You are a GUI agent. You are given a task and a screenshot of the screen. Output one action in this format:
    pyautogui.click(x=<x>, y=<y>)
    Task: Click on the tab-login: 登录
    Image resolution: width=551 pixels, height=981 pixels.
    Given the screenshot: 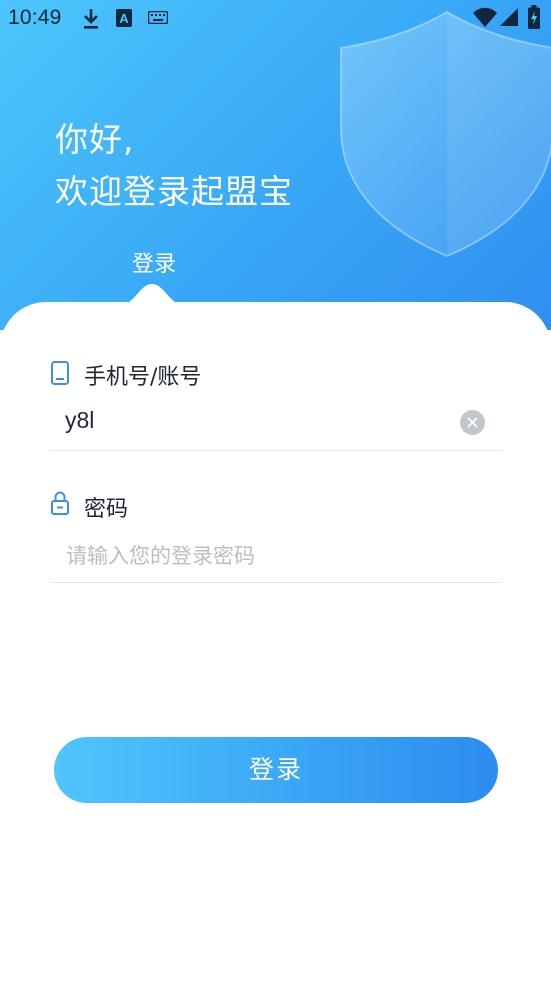 What is the action you would take?
    pyautogui.click(x=154, y=262)
    